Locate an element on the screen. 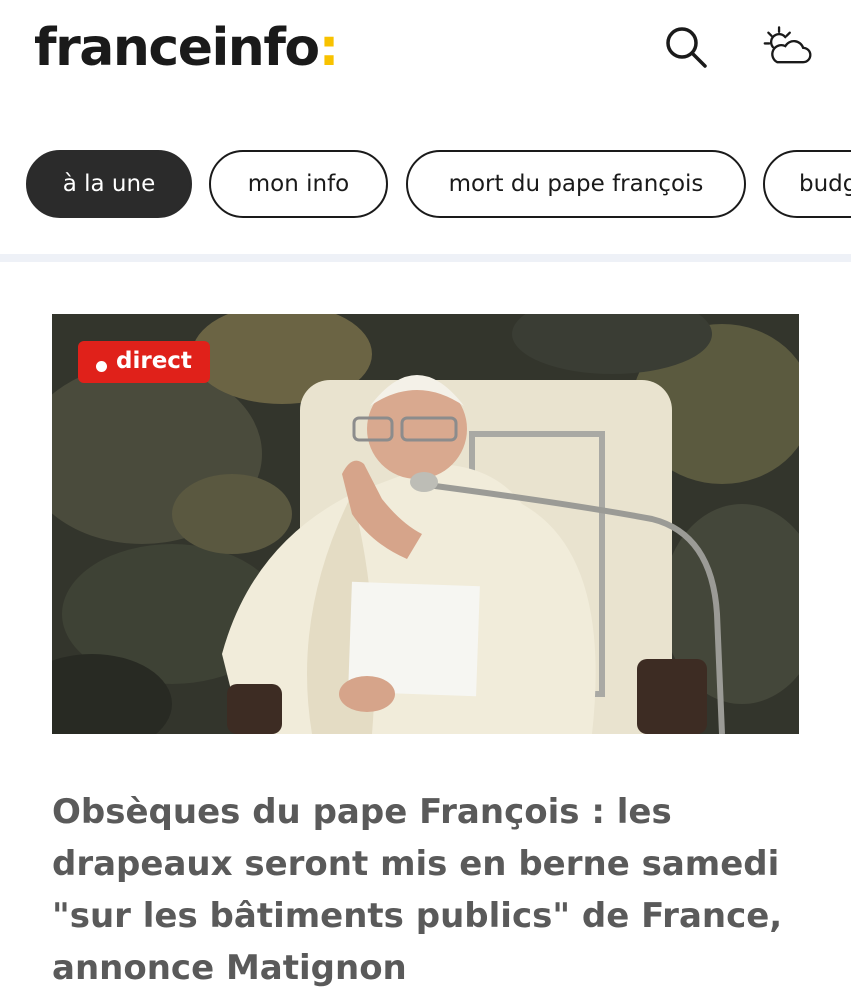 The height and width of the screenshot is (1000, 851). live-badge-label: direct is located at coordinates (154, 361).